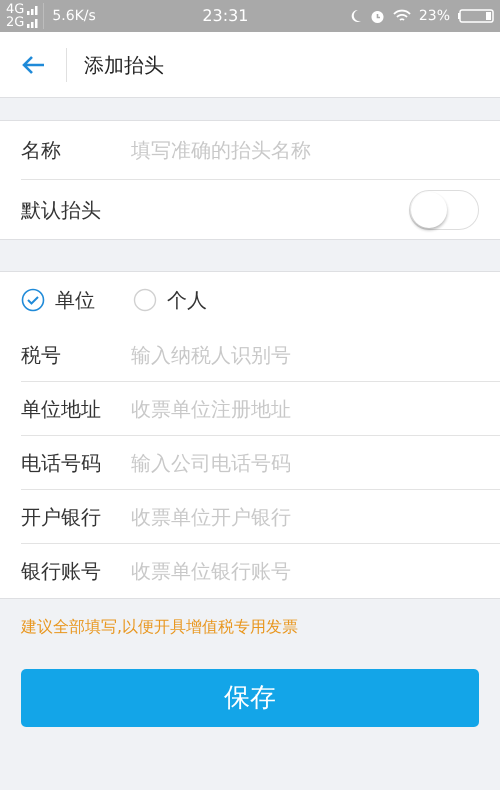  I want to click on field-label: 名称, so click(41, 150).